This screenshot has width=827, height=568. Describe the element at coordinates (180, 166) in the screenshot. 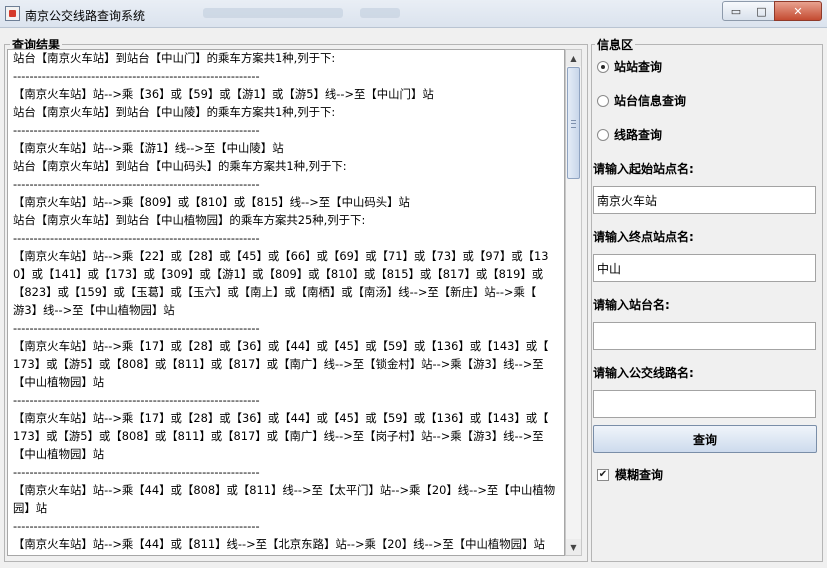

I see `result-text-line: 站台【南京火车站】到站台【中山码头】的乘车方案共1种,列于下:` at that location.